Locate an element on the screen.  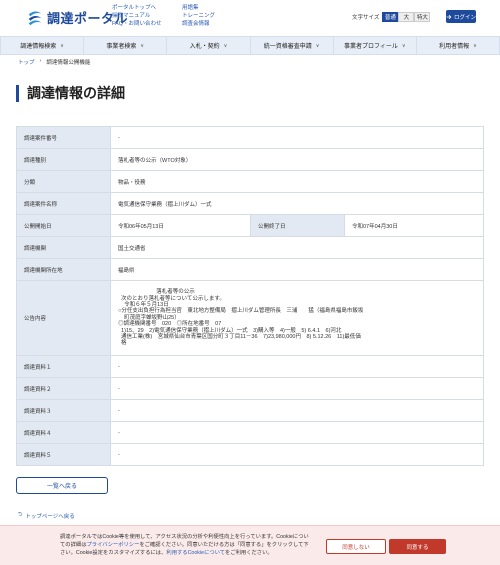
row-label: 調達資料４ is located at coordinates (63, 432).